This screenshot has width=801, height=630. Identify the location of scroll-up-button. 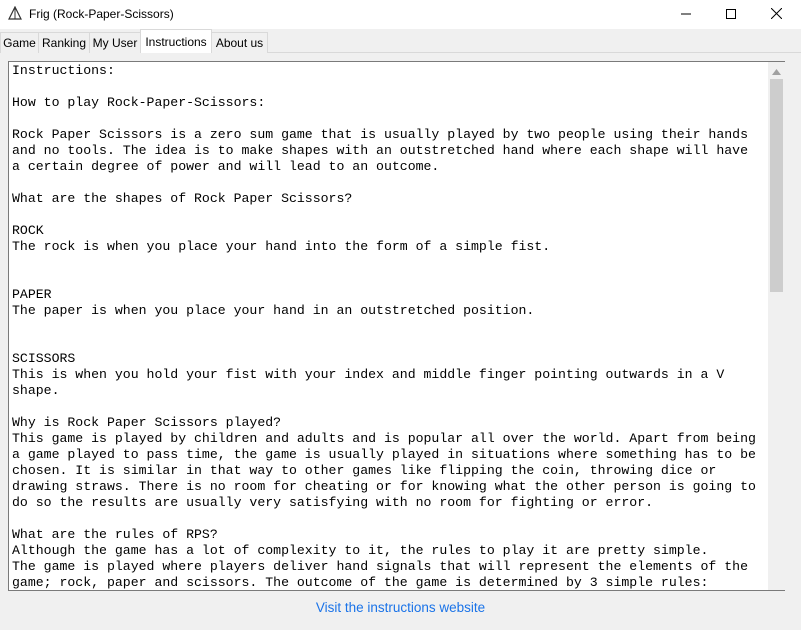
(776, 70).